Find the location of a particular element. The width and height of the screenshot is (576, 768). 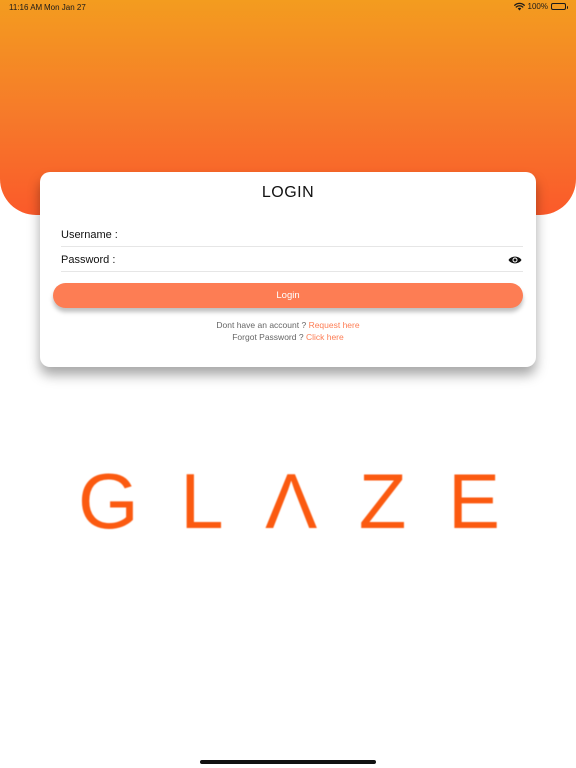

forgot-password-link: Click here is located at coordinates (325, 337).